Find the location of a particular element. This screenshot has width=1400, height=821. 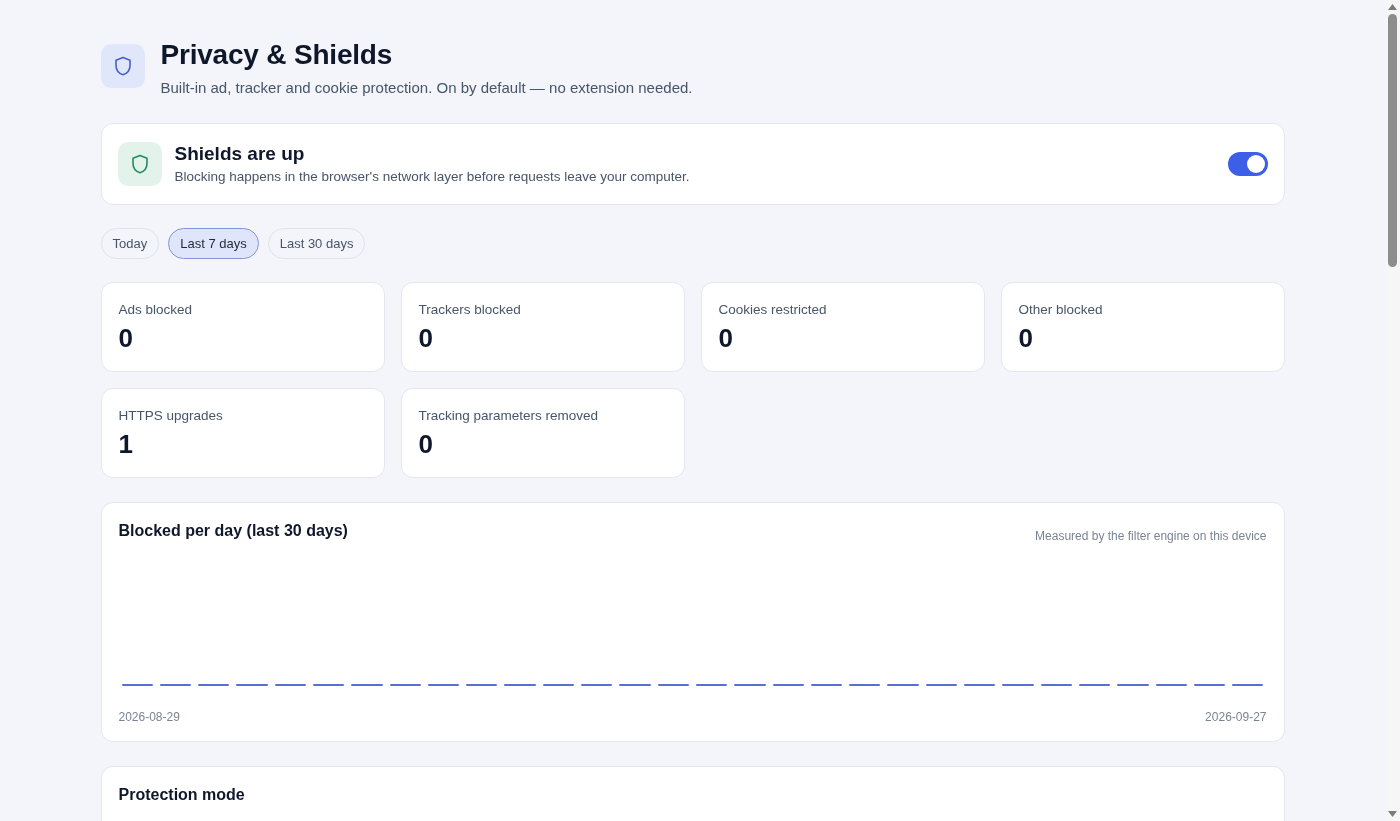

chart-note: Measured by the filter engine on this device is located at coordinates (1151, 536).